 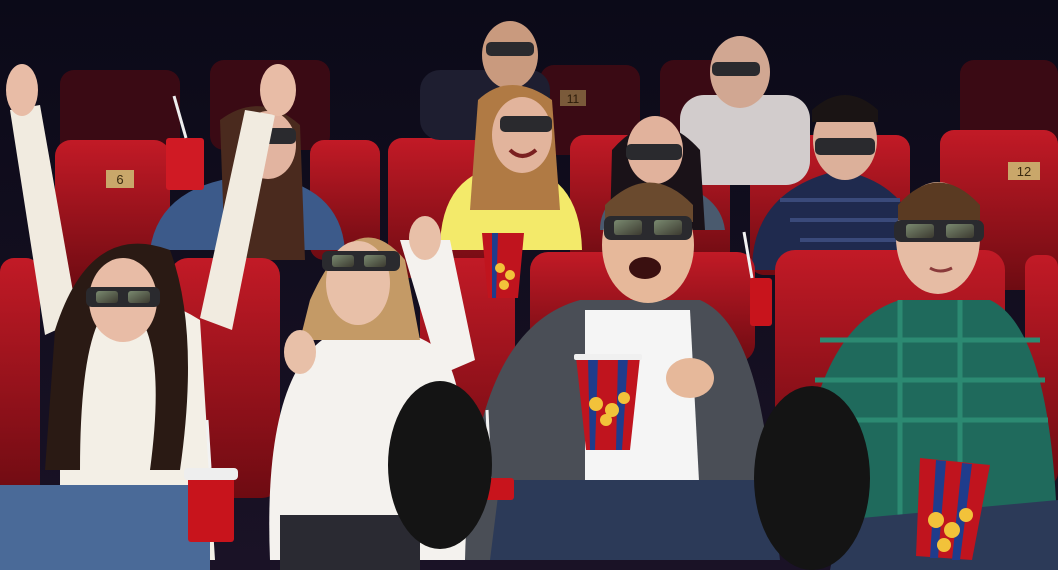 I want to click on seat-number: 11, so click(x=573, y=99).